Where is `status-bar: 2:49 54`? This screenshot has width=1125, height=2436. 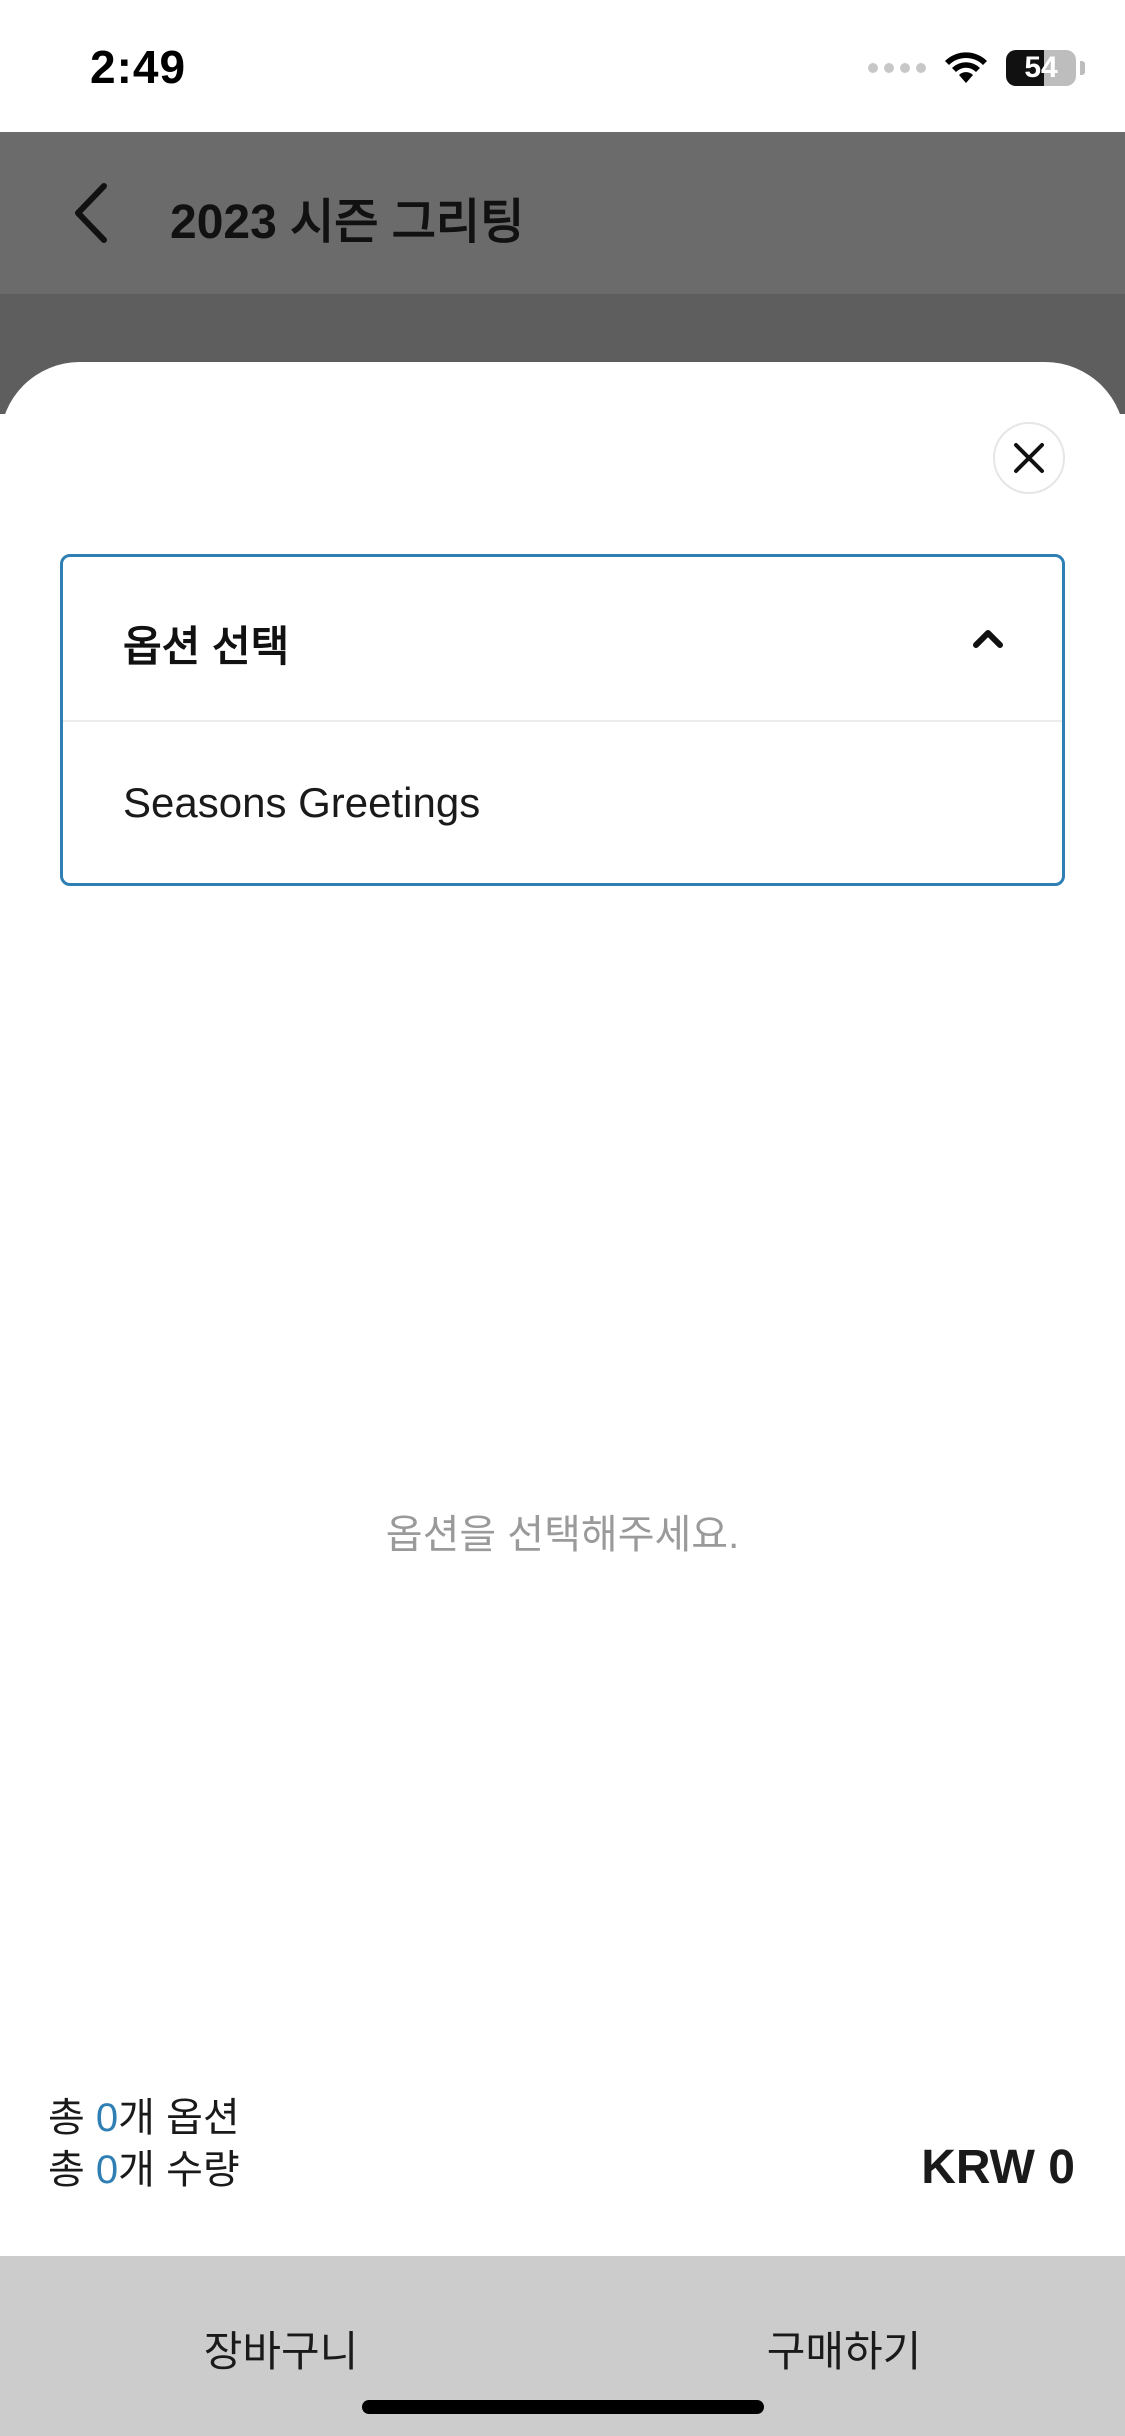 status-bar: 2:49 54 is located at coordinates (562, 66).